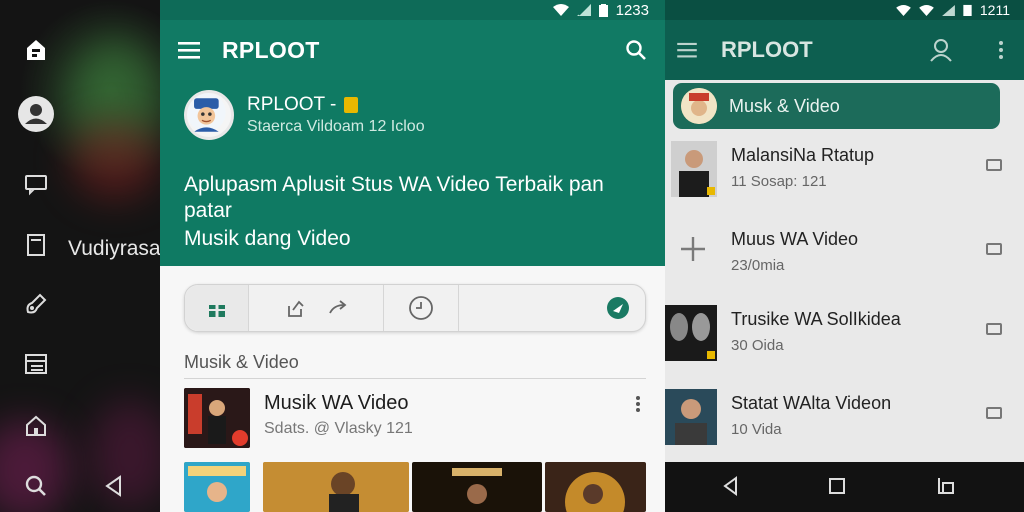 The height and width of the screenshot is (512, 1024). I want to click on avatar, so click(209, 115).